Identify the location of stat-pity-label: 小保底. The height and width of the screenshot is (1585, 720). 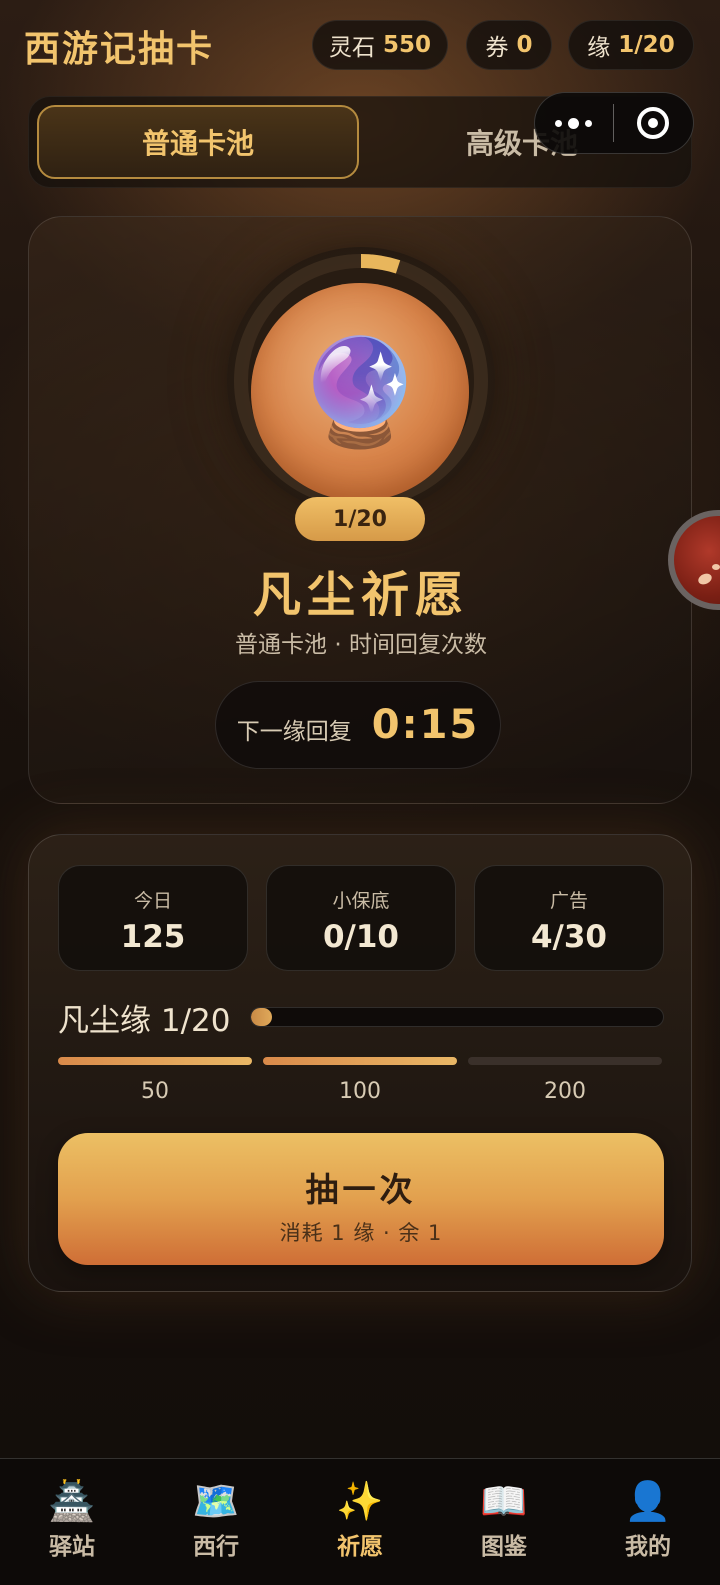
(361, 901).